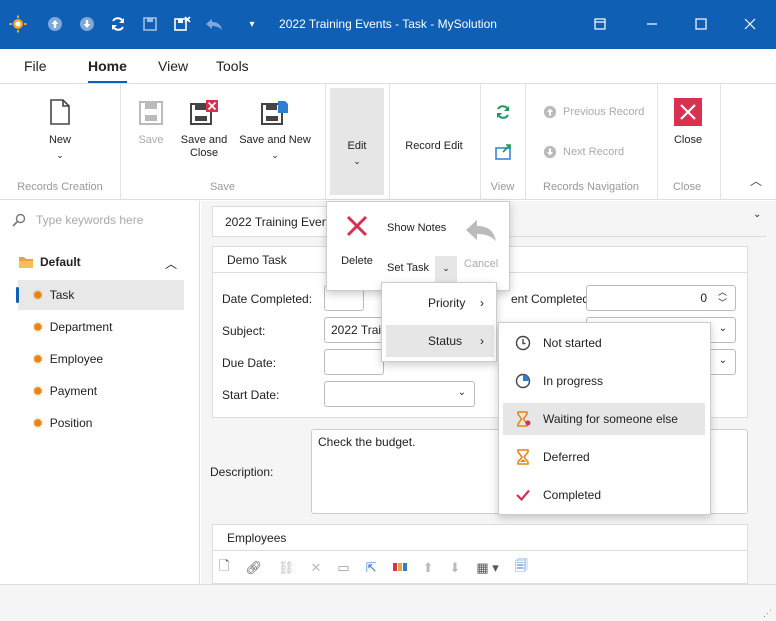  What do you see at coordinates (357, 141) in the screenshot?
I see `edit-button: Edit ⌄` at bounding box center [357, 141].